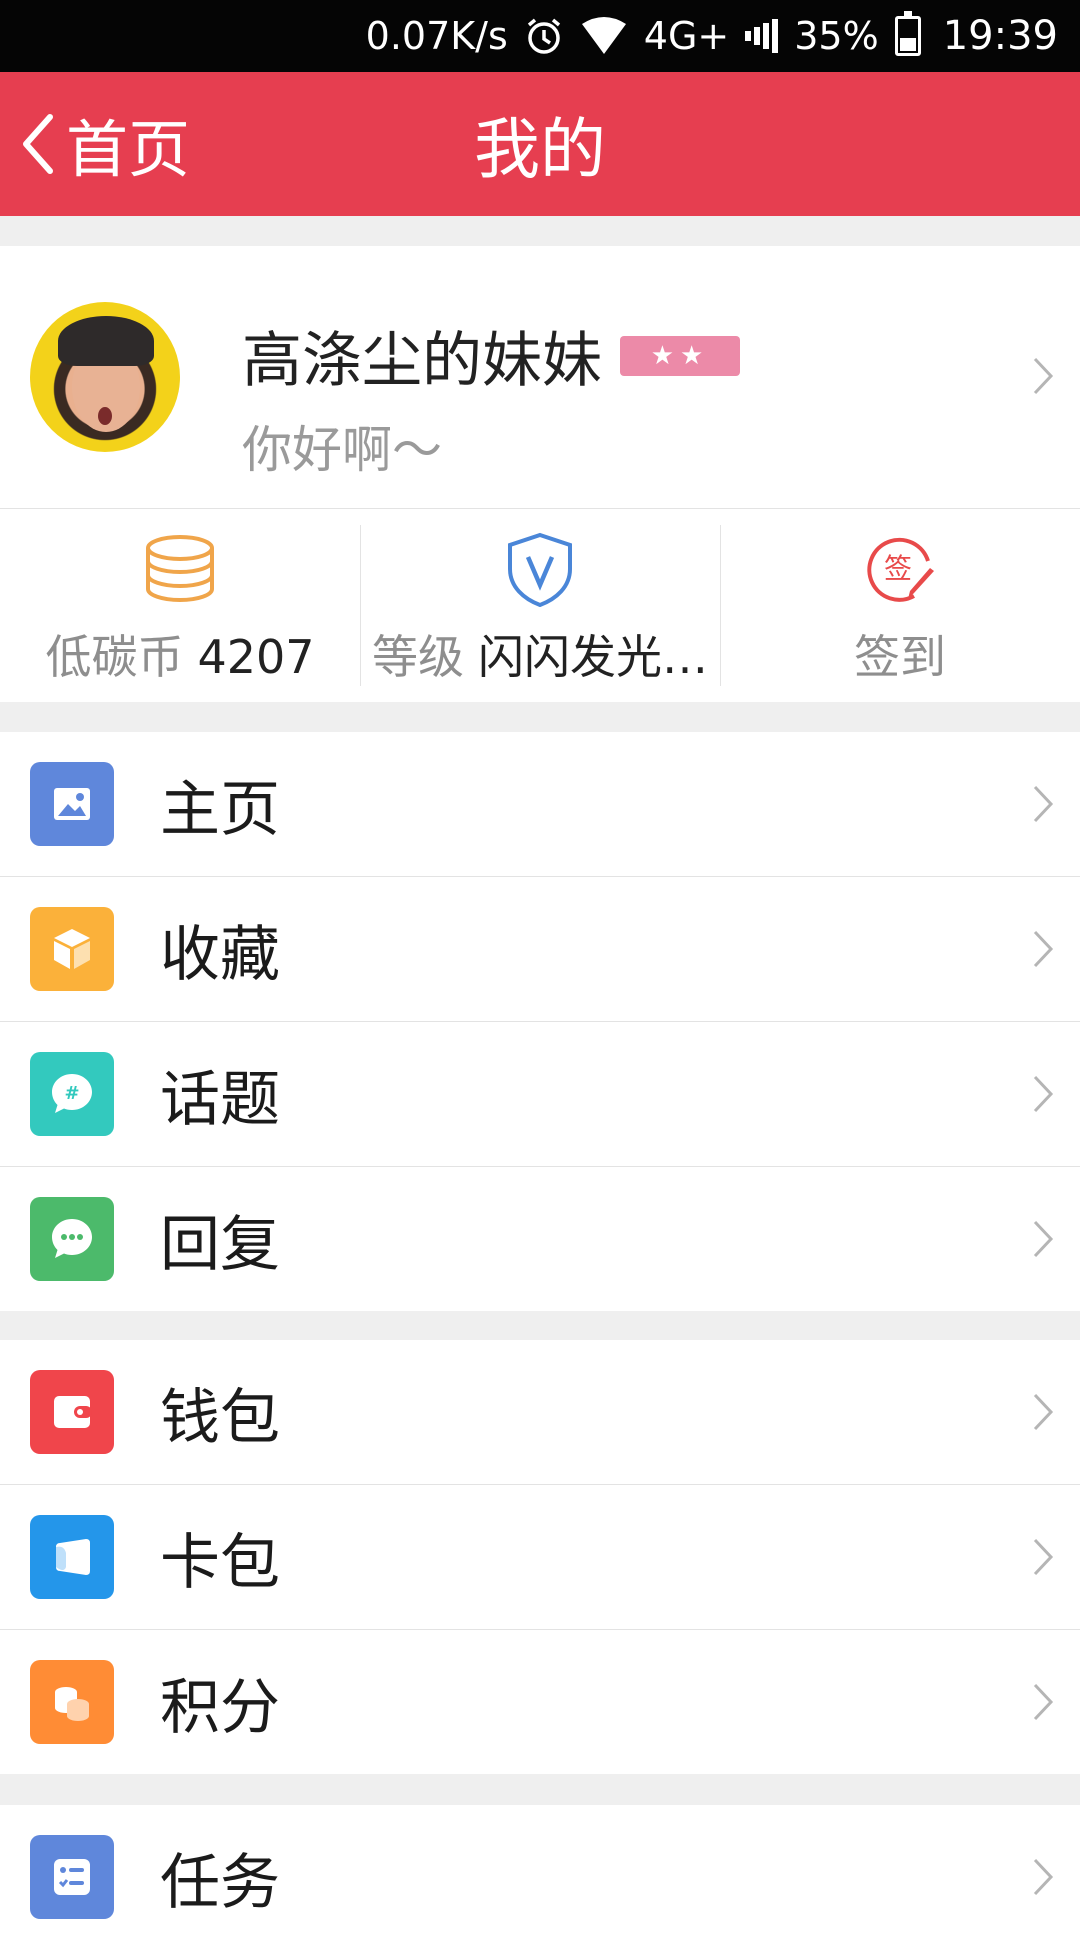  I want to click on level-label: 等级, so click(418, 657).